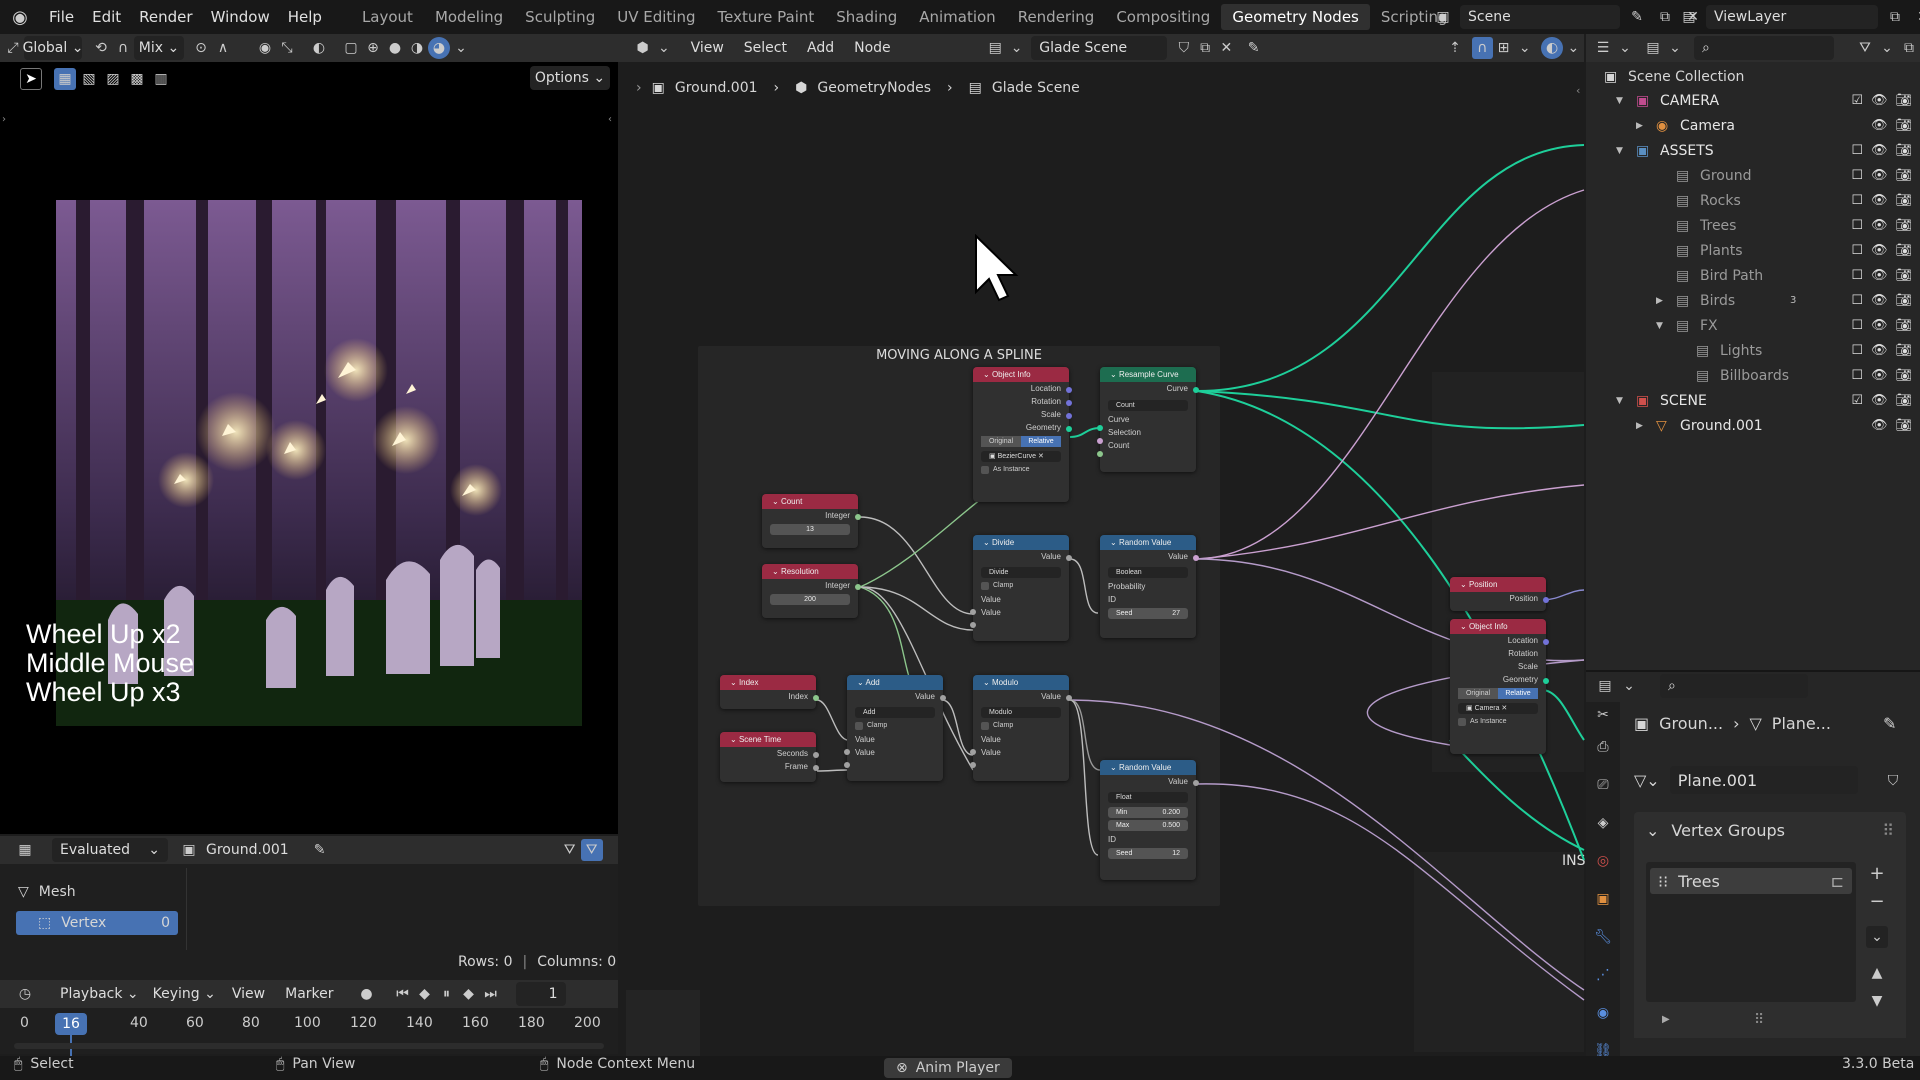 Image resolution: width=1920 pixels, height=1080 pixels. Describe the element at coordinates (1603, 747) in the screenshot. I see `render-tab-icon: ⎙` at that location.